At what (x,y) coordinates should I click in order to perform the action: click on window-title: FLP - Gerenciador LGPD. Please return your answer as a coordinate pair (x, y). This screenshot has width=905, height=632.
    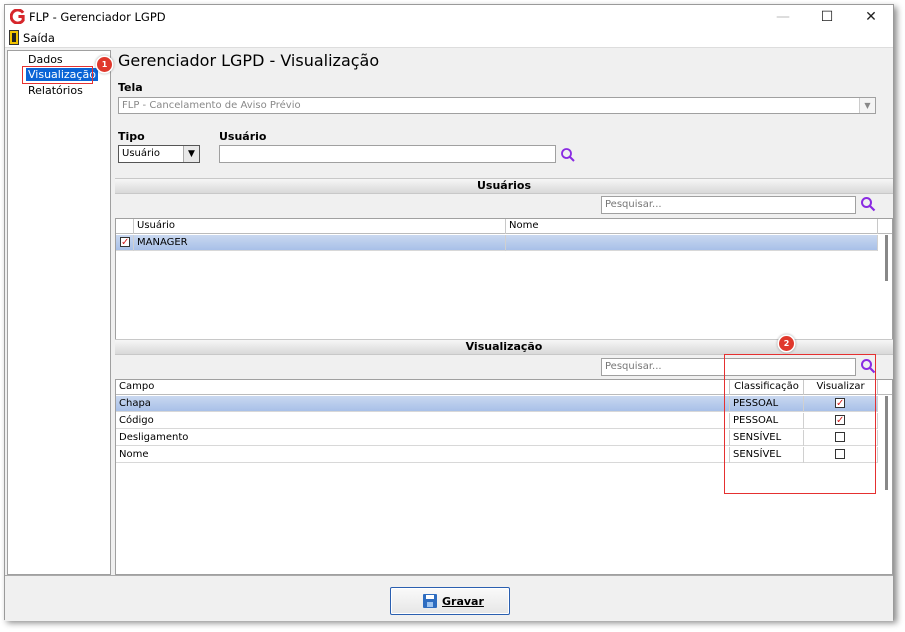
    Looking at the image, I should click on (97, 17).